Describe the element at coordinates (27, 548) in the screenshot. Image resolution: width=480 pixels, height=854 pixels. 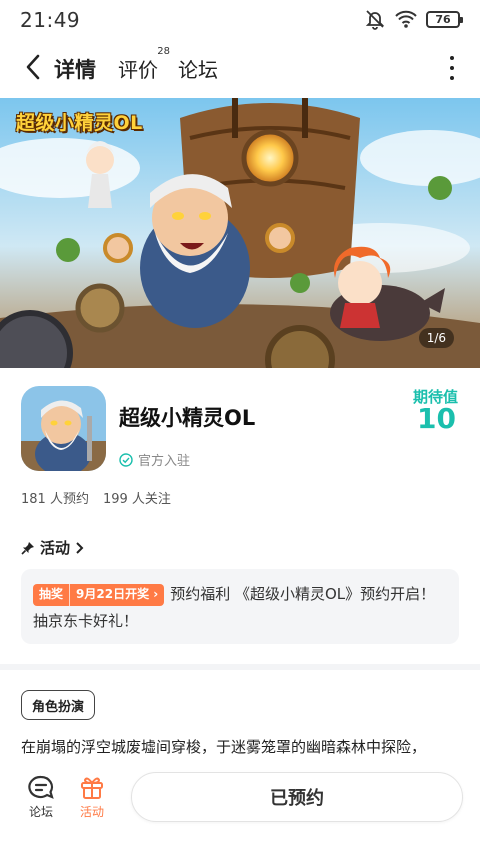
I see `pin-icon` at that location.